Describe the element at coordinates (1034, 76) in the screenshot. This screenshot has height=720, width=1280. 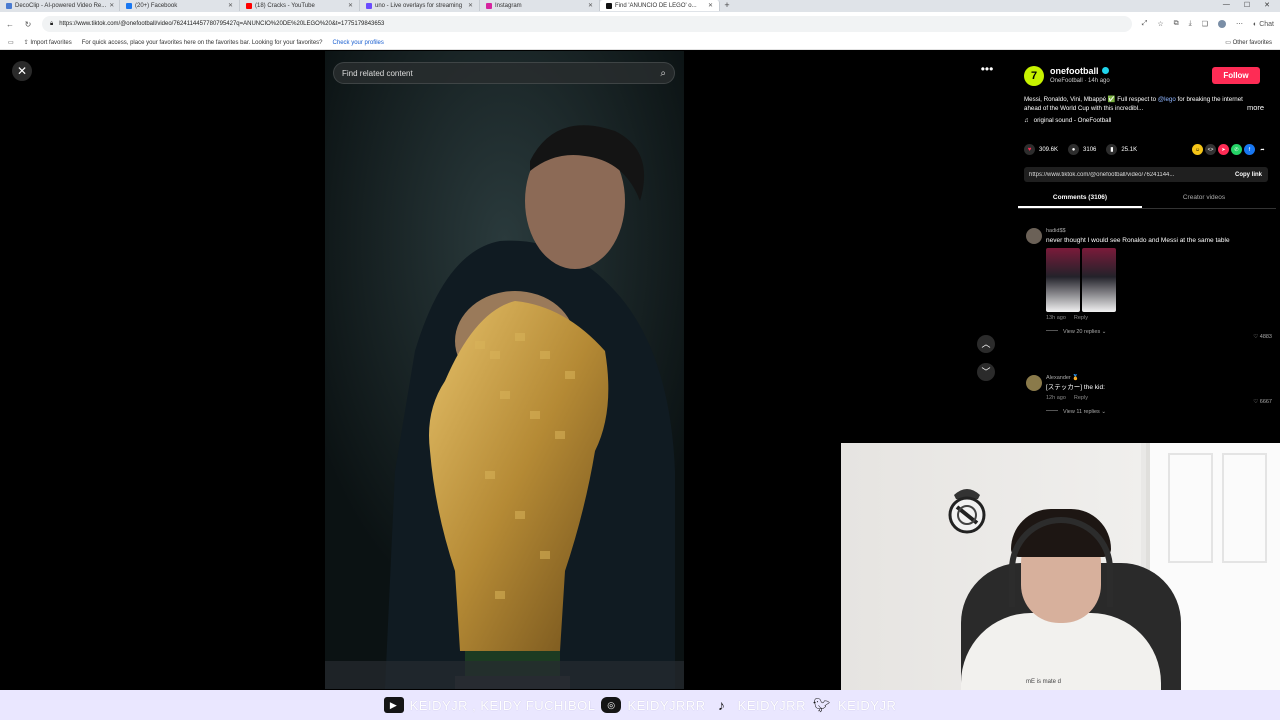
I see `creator-avatar: 7` at that location.